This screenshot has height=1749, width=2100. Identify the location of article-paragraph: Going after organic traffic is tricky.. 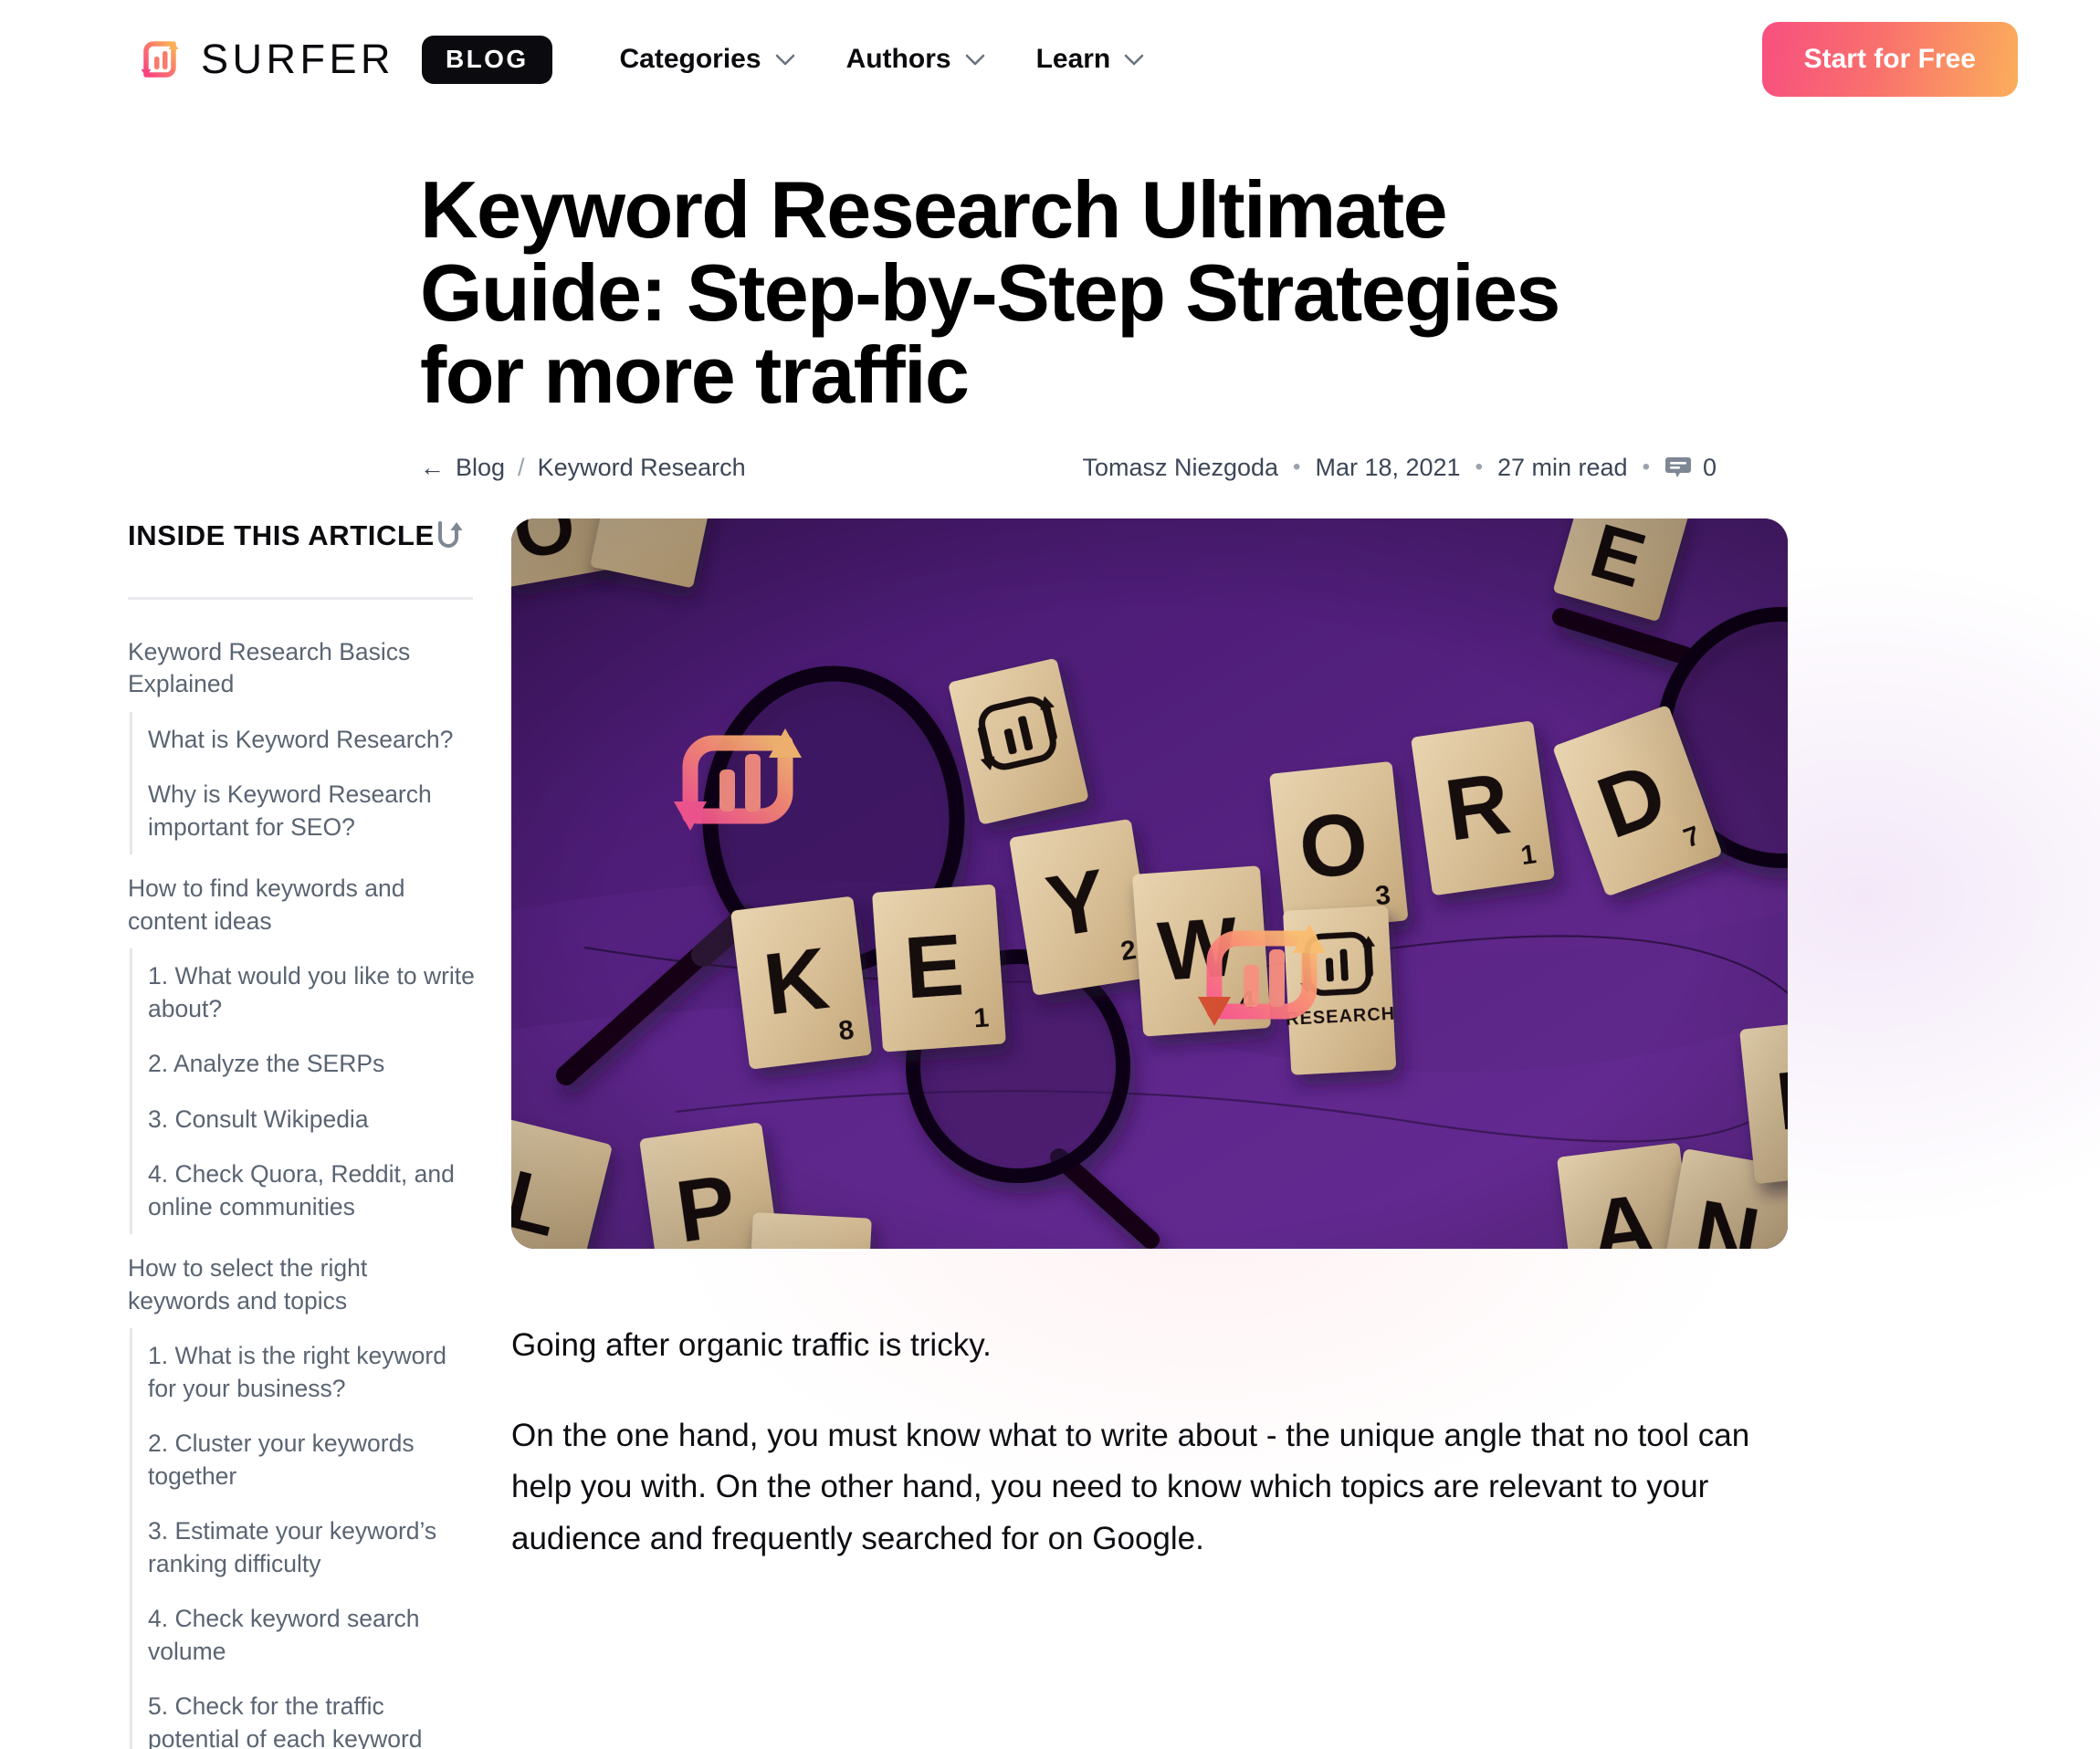
(751, 1344).